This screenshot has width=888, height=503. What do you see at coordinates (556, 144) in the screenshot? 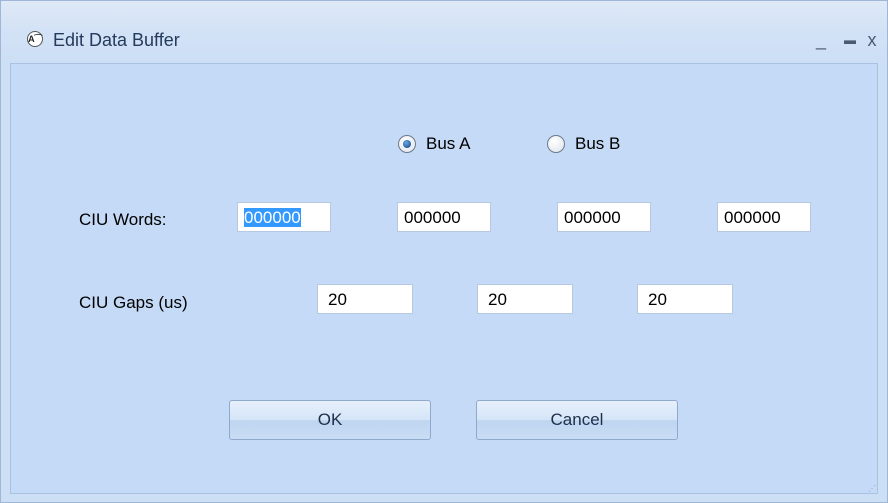
I see `radio-unchecked-icon` at bounding box center [556, 144].